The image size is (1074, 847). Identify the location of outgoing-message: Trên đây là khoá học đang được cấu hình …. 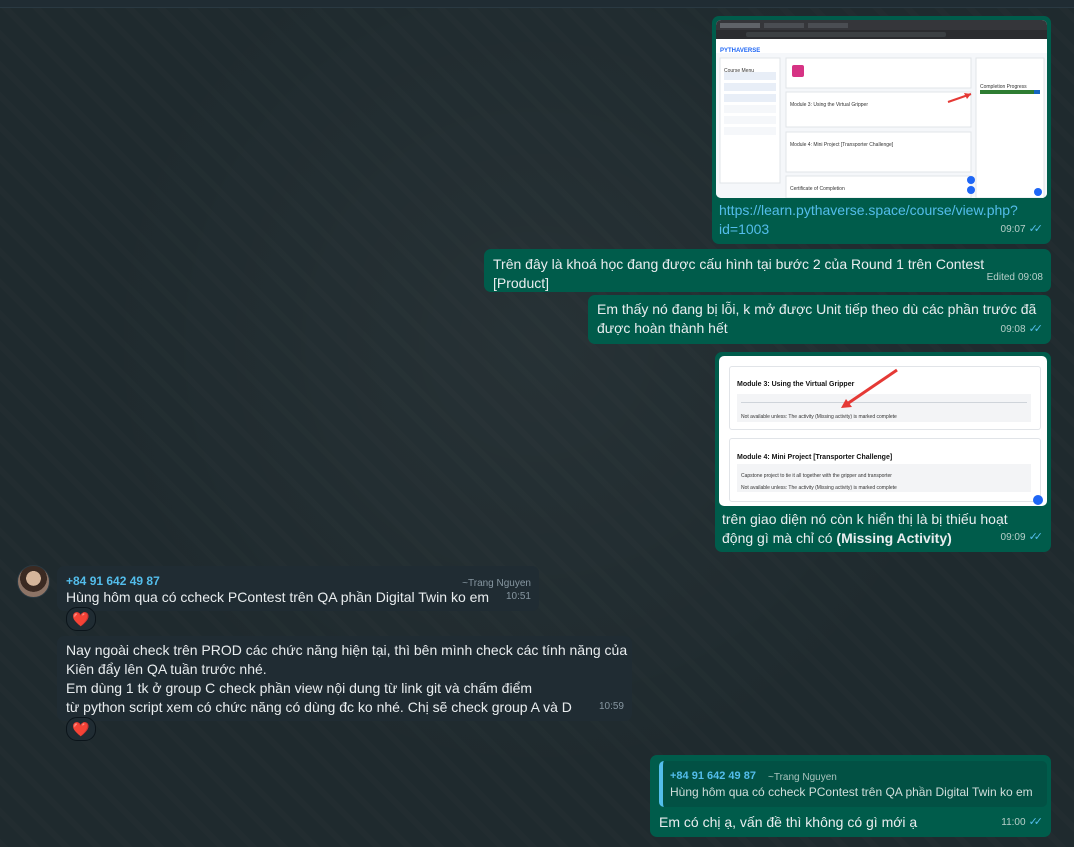
(767, 270).